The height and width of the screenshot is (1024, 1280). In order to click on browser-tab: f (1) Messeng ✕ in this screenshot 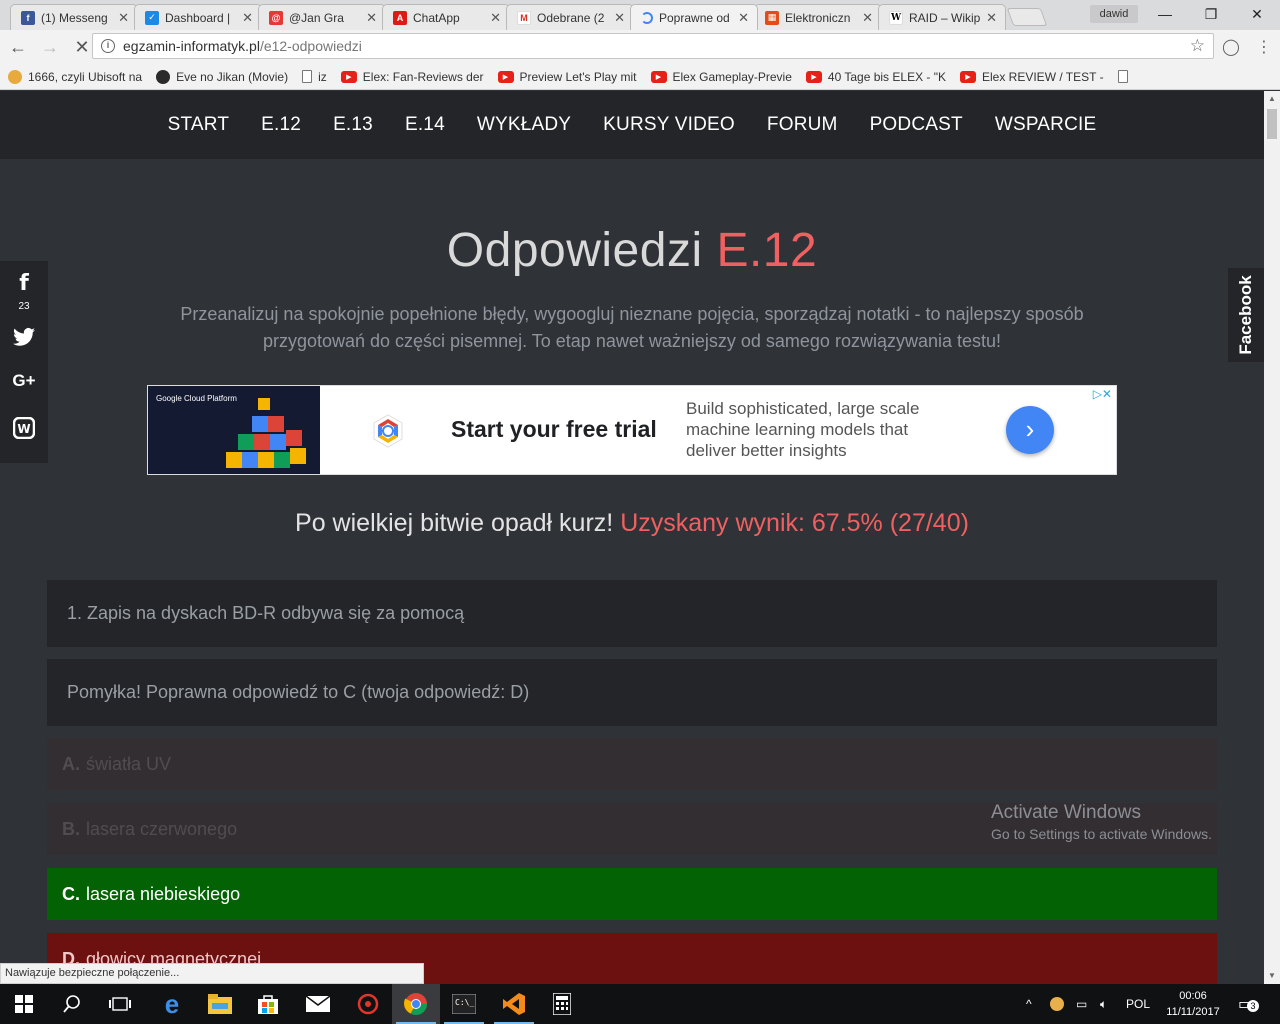, I will do `click(74, 17)`.